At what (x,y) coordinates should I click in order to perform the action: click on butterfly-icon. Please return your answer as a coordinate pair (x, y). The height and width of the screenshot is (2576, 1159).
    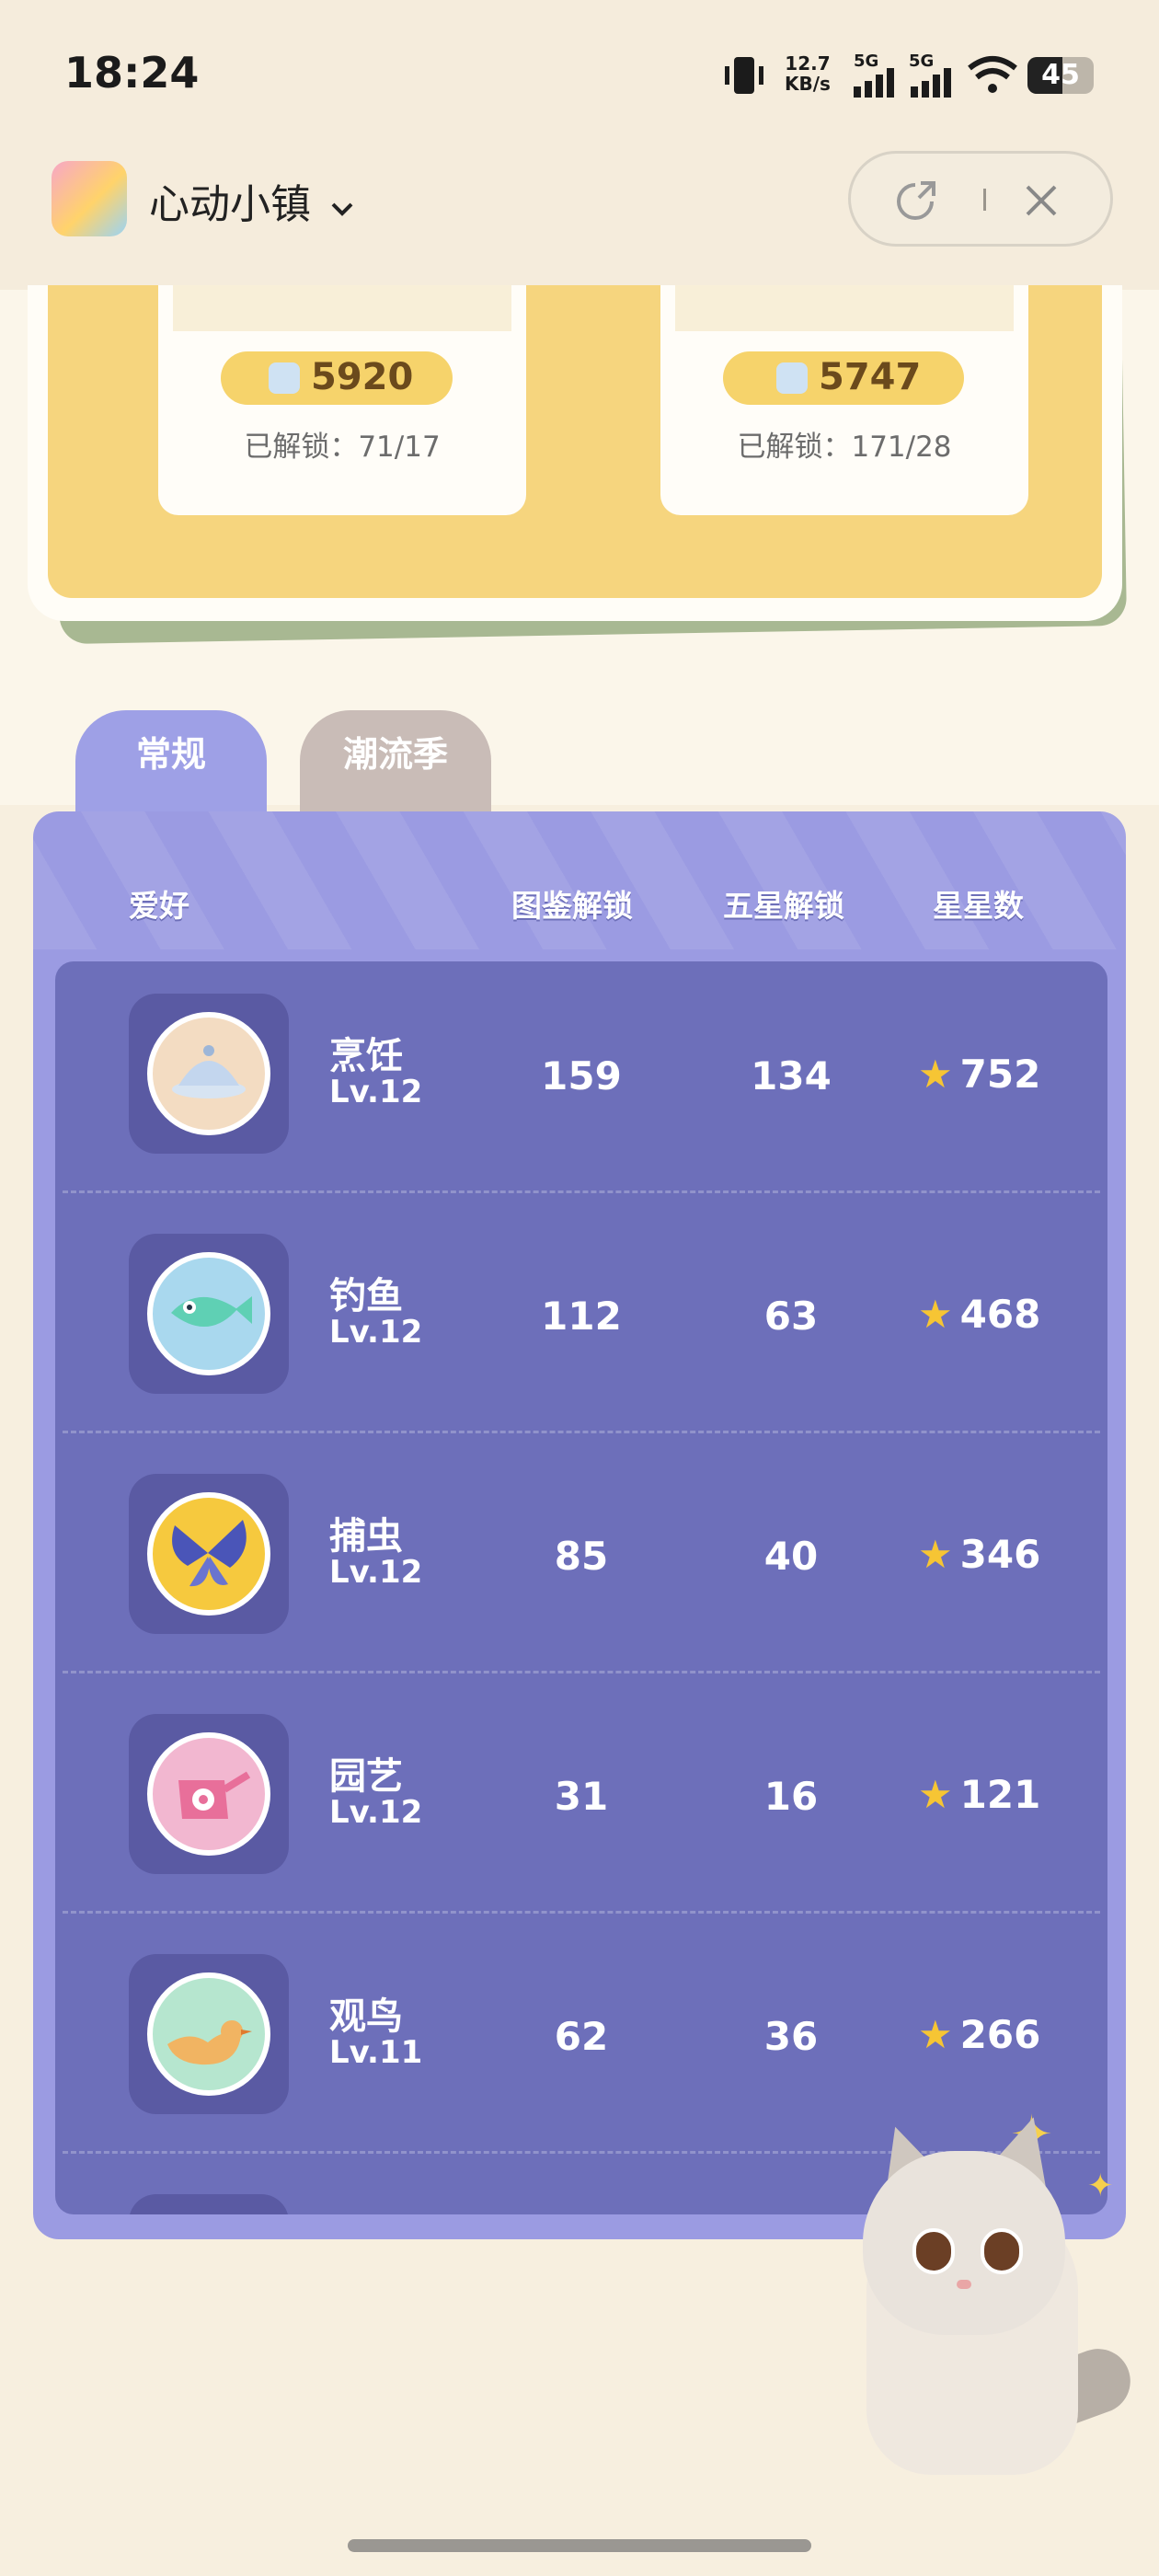
    Looking at the image, I should click on (208, 1554).